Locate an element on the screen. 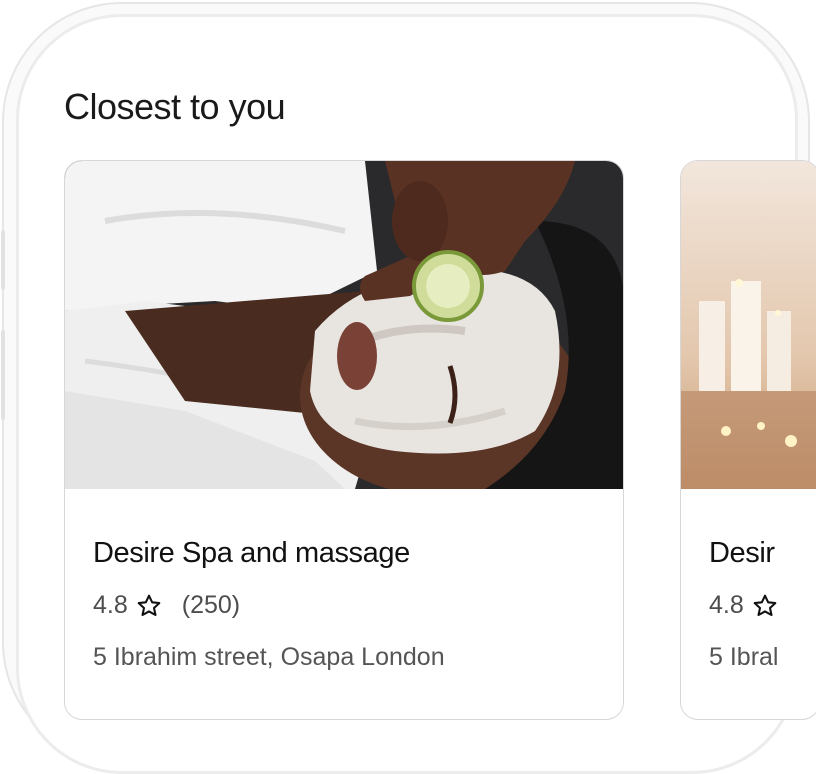 This screenshot has width=816, height=774. spa-name: Desir is located at coordinates (742, 553).